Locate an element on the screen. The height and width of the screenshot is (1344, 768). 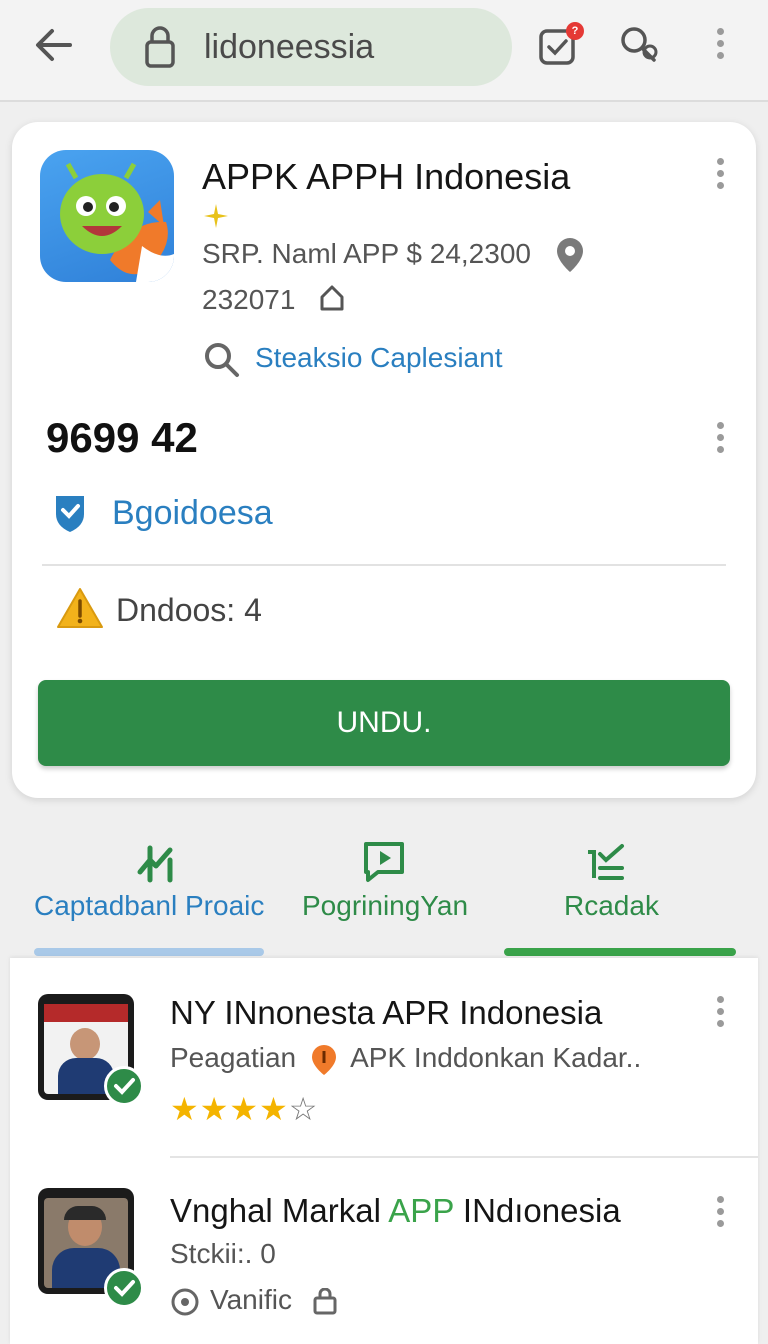
search-icon is located at coordinates (221, 359).